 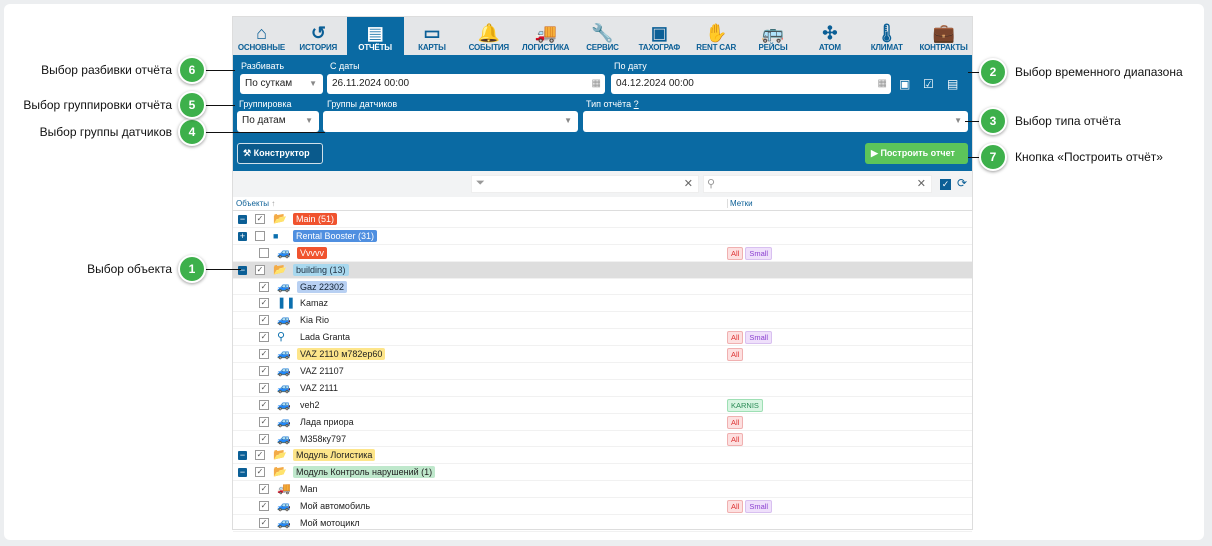 What do you see at coordinates (466, 84) in the screenshot?
I see `from-date-input: 26.11.2024 00:00 ▦` at bounding box center [466, 84].